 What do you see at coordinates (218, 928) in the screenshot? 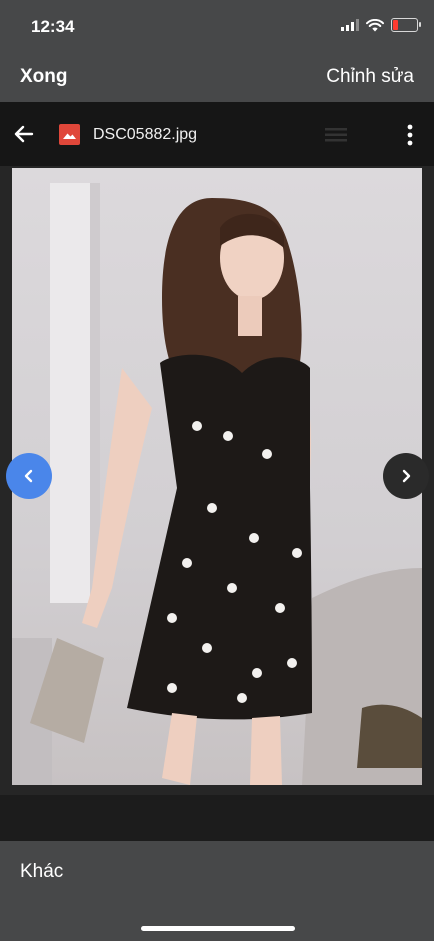
I see `home-indicator` at bounding box center [218, 928].